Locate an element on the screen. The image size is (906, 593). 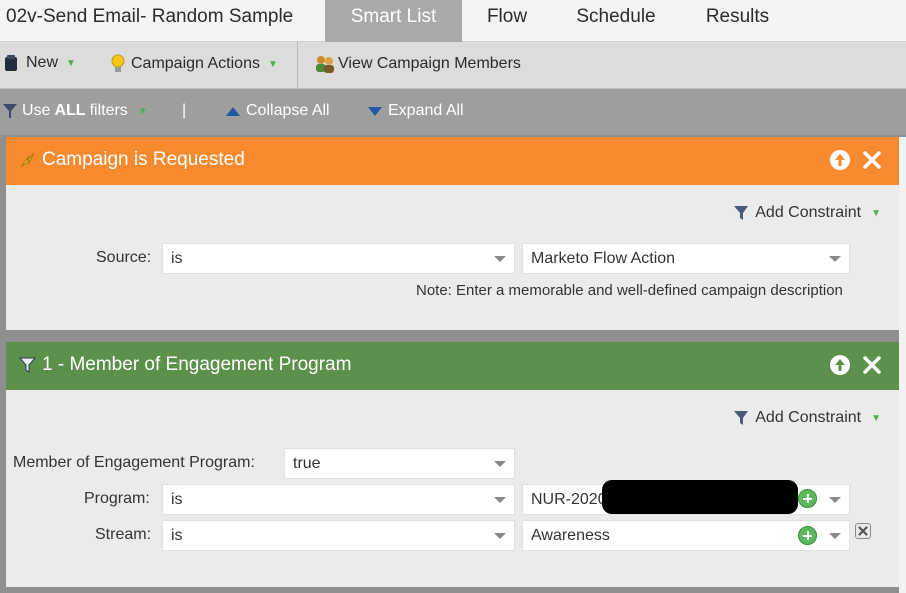
view-campaign-members-button: View Campaign Members is located at coordinates (417, 64).